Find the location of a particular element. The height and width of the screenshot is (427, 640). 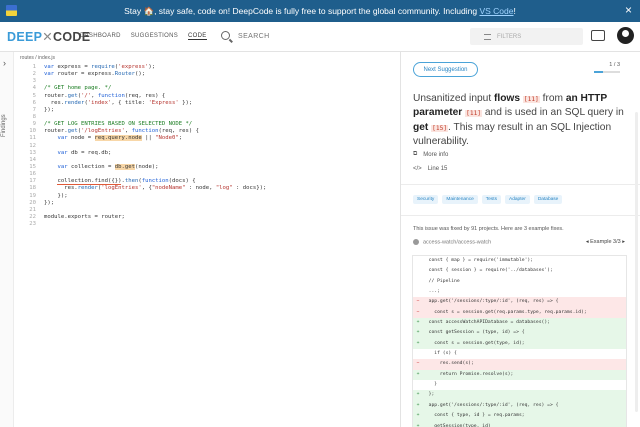

line-ref: [15] is located at coordinates (440, 128).